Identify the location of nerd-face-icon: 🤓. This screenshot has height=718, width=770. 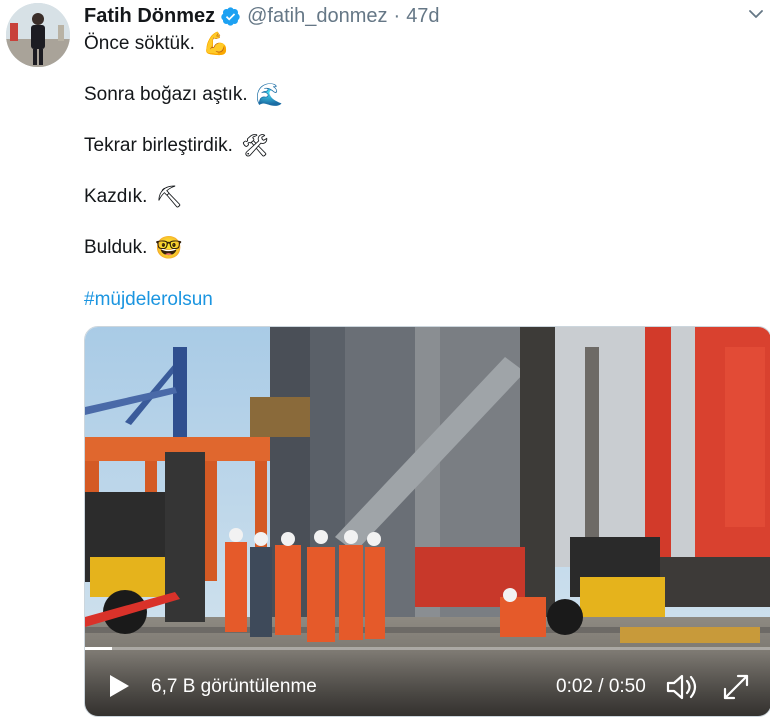
(169, 247).